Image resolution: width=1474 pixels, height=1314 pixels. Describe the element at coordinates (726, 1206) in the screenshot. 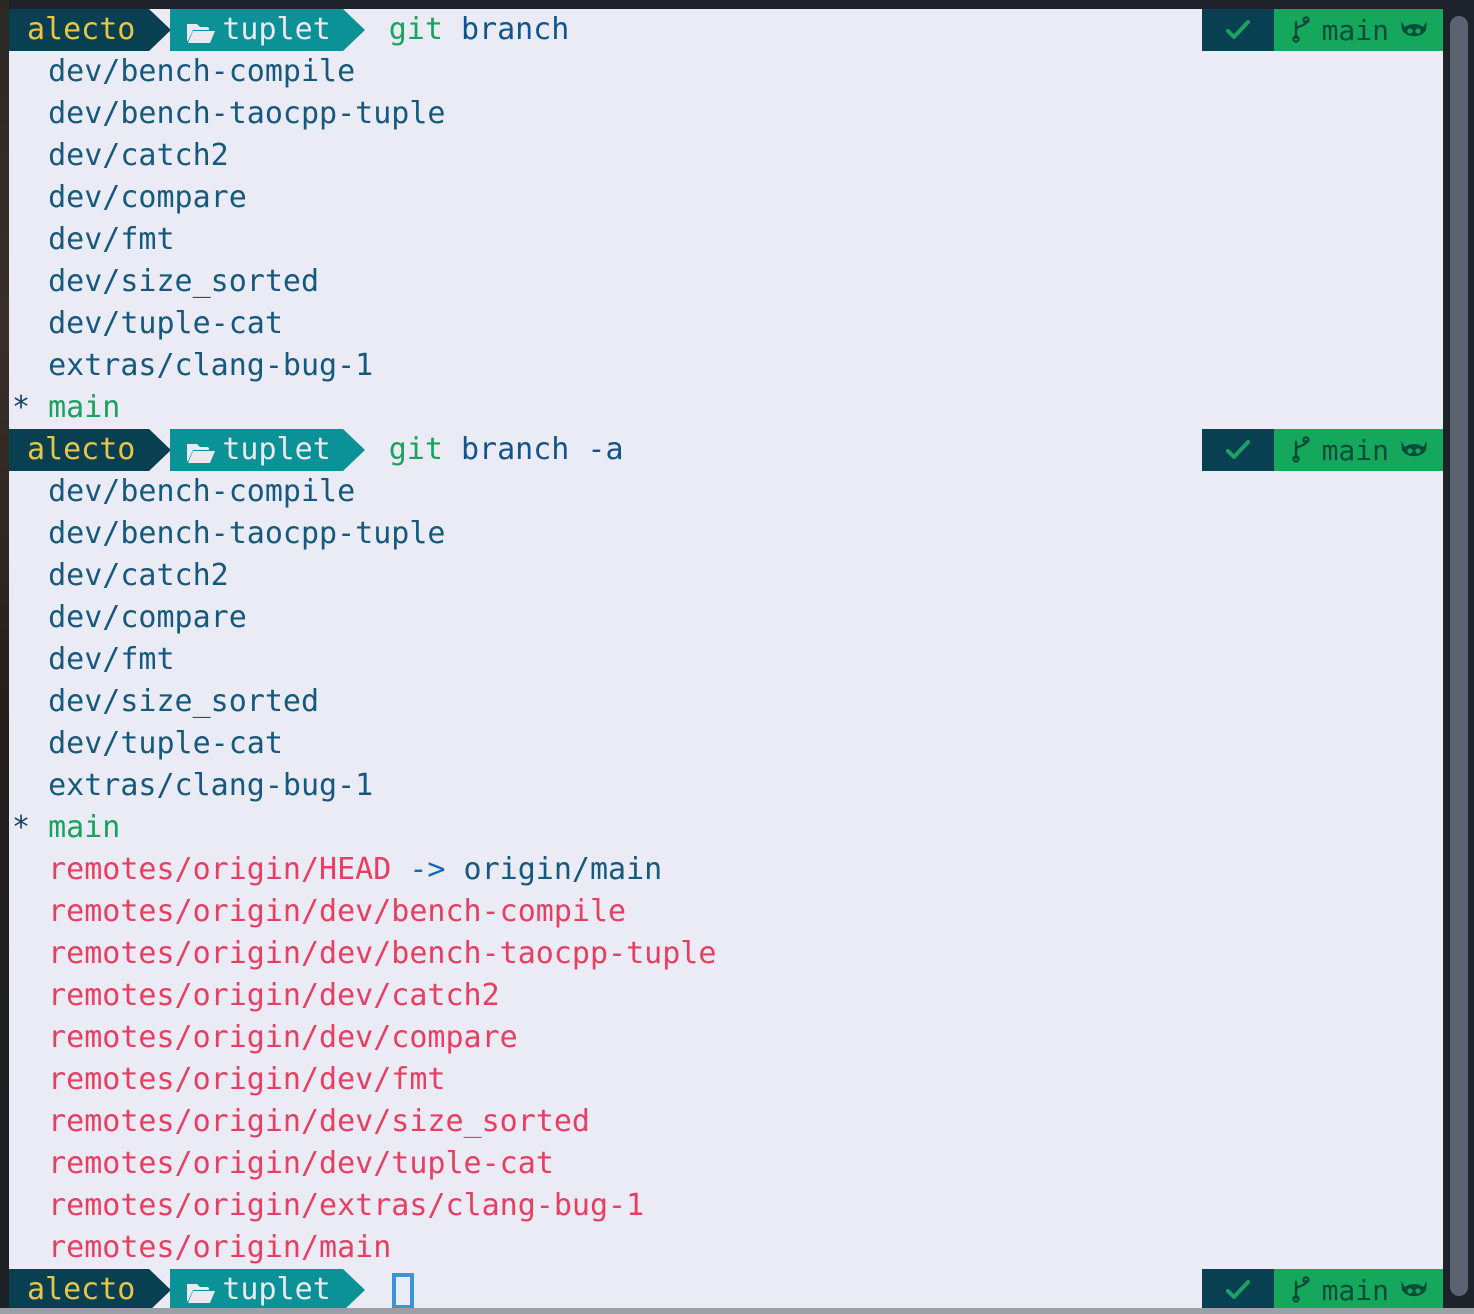

I see `terminal-output-line: remotes/origin/extras/clang-bug-1` at that location.